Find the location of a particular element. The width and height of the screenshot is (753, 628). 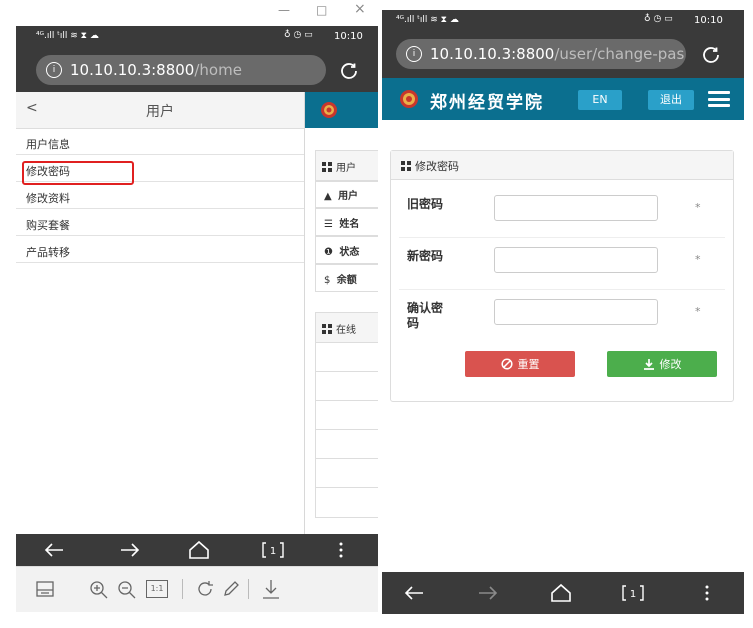

ban-icon is located at coordinates (506, 364).